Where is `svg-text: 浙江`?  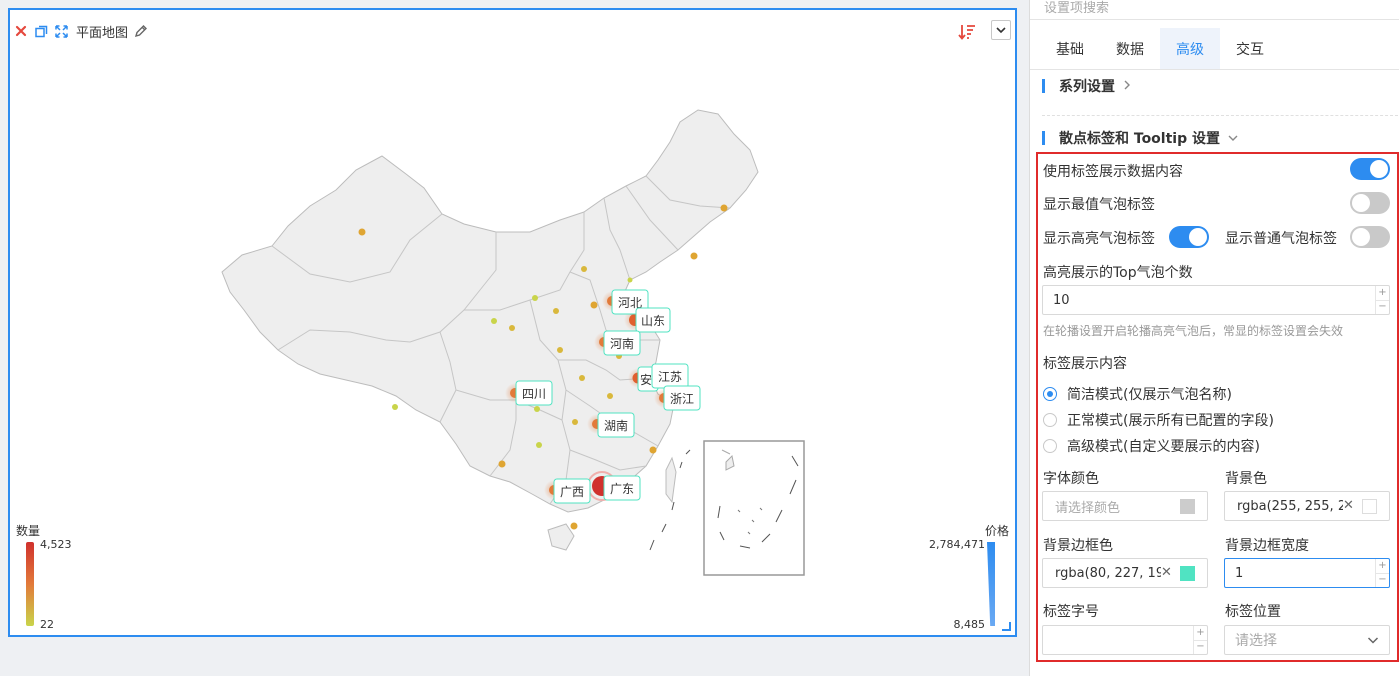 svg-text: 浙江 is located at coordinates (682, 399).